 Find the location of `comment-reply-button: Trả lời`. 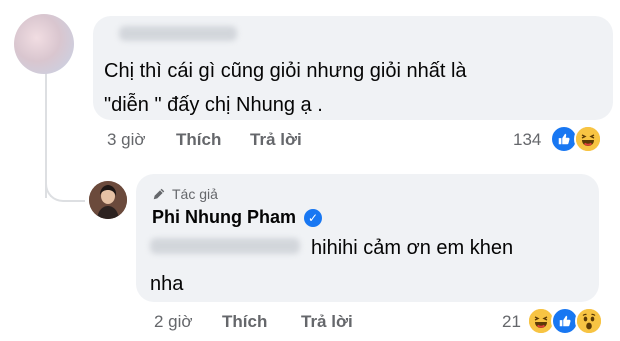

comment-reply-button: Trả lời is located at coordinates (276, 140).